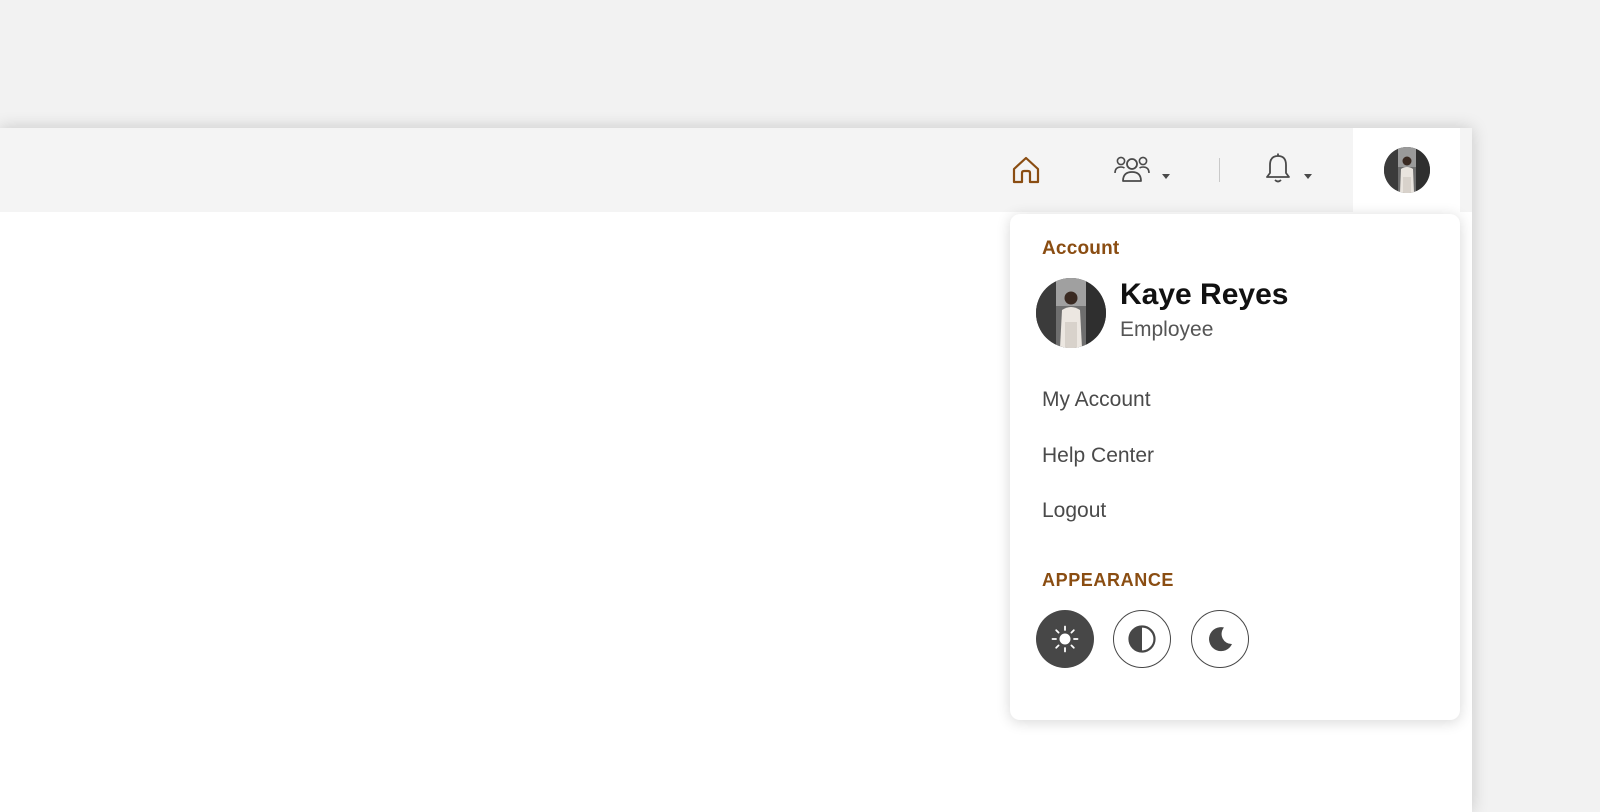 Image resolution: width=1600 pixels, height=812 pixels. I want to click on account-menu-toggle, so click(1406, 170).